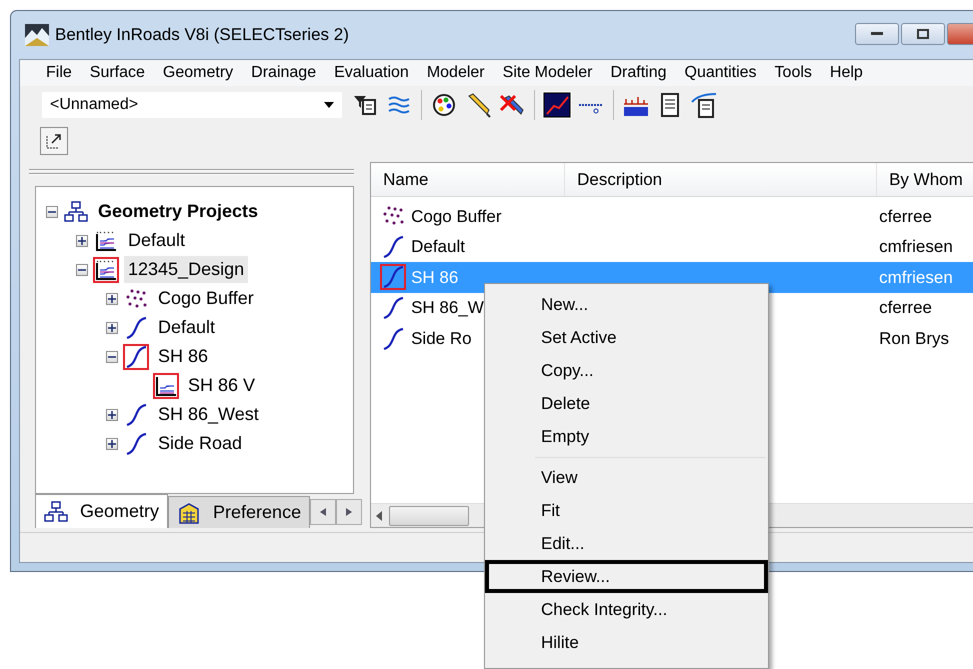 Image resolution: width=973 pixels, height=669 pixels. I want to click on name-cell-text: Side Ro, so click(441, 339).